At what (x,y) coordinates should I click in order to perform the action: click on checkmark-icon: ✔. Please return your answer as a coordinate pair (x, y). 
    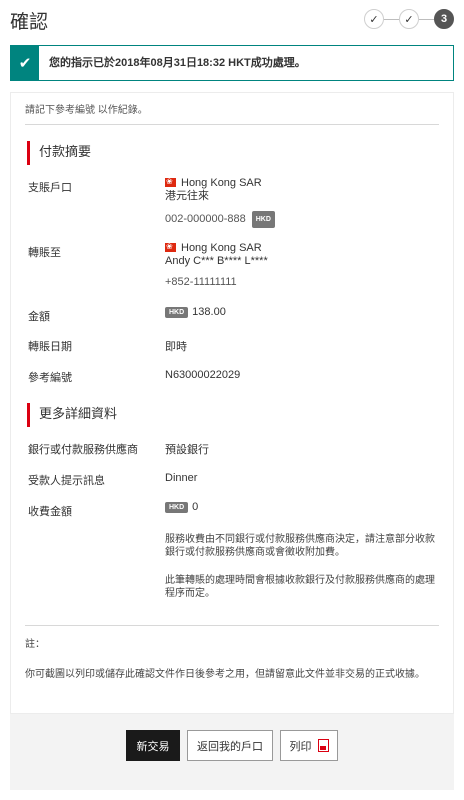
    Looking at the image, I should click on (25, 63).